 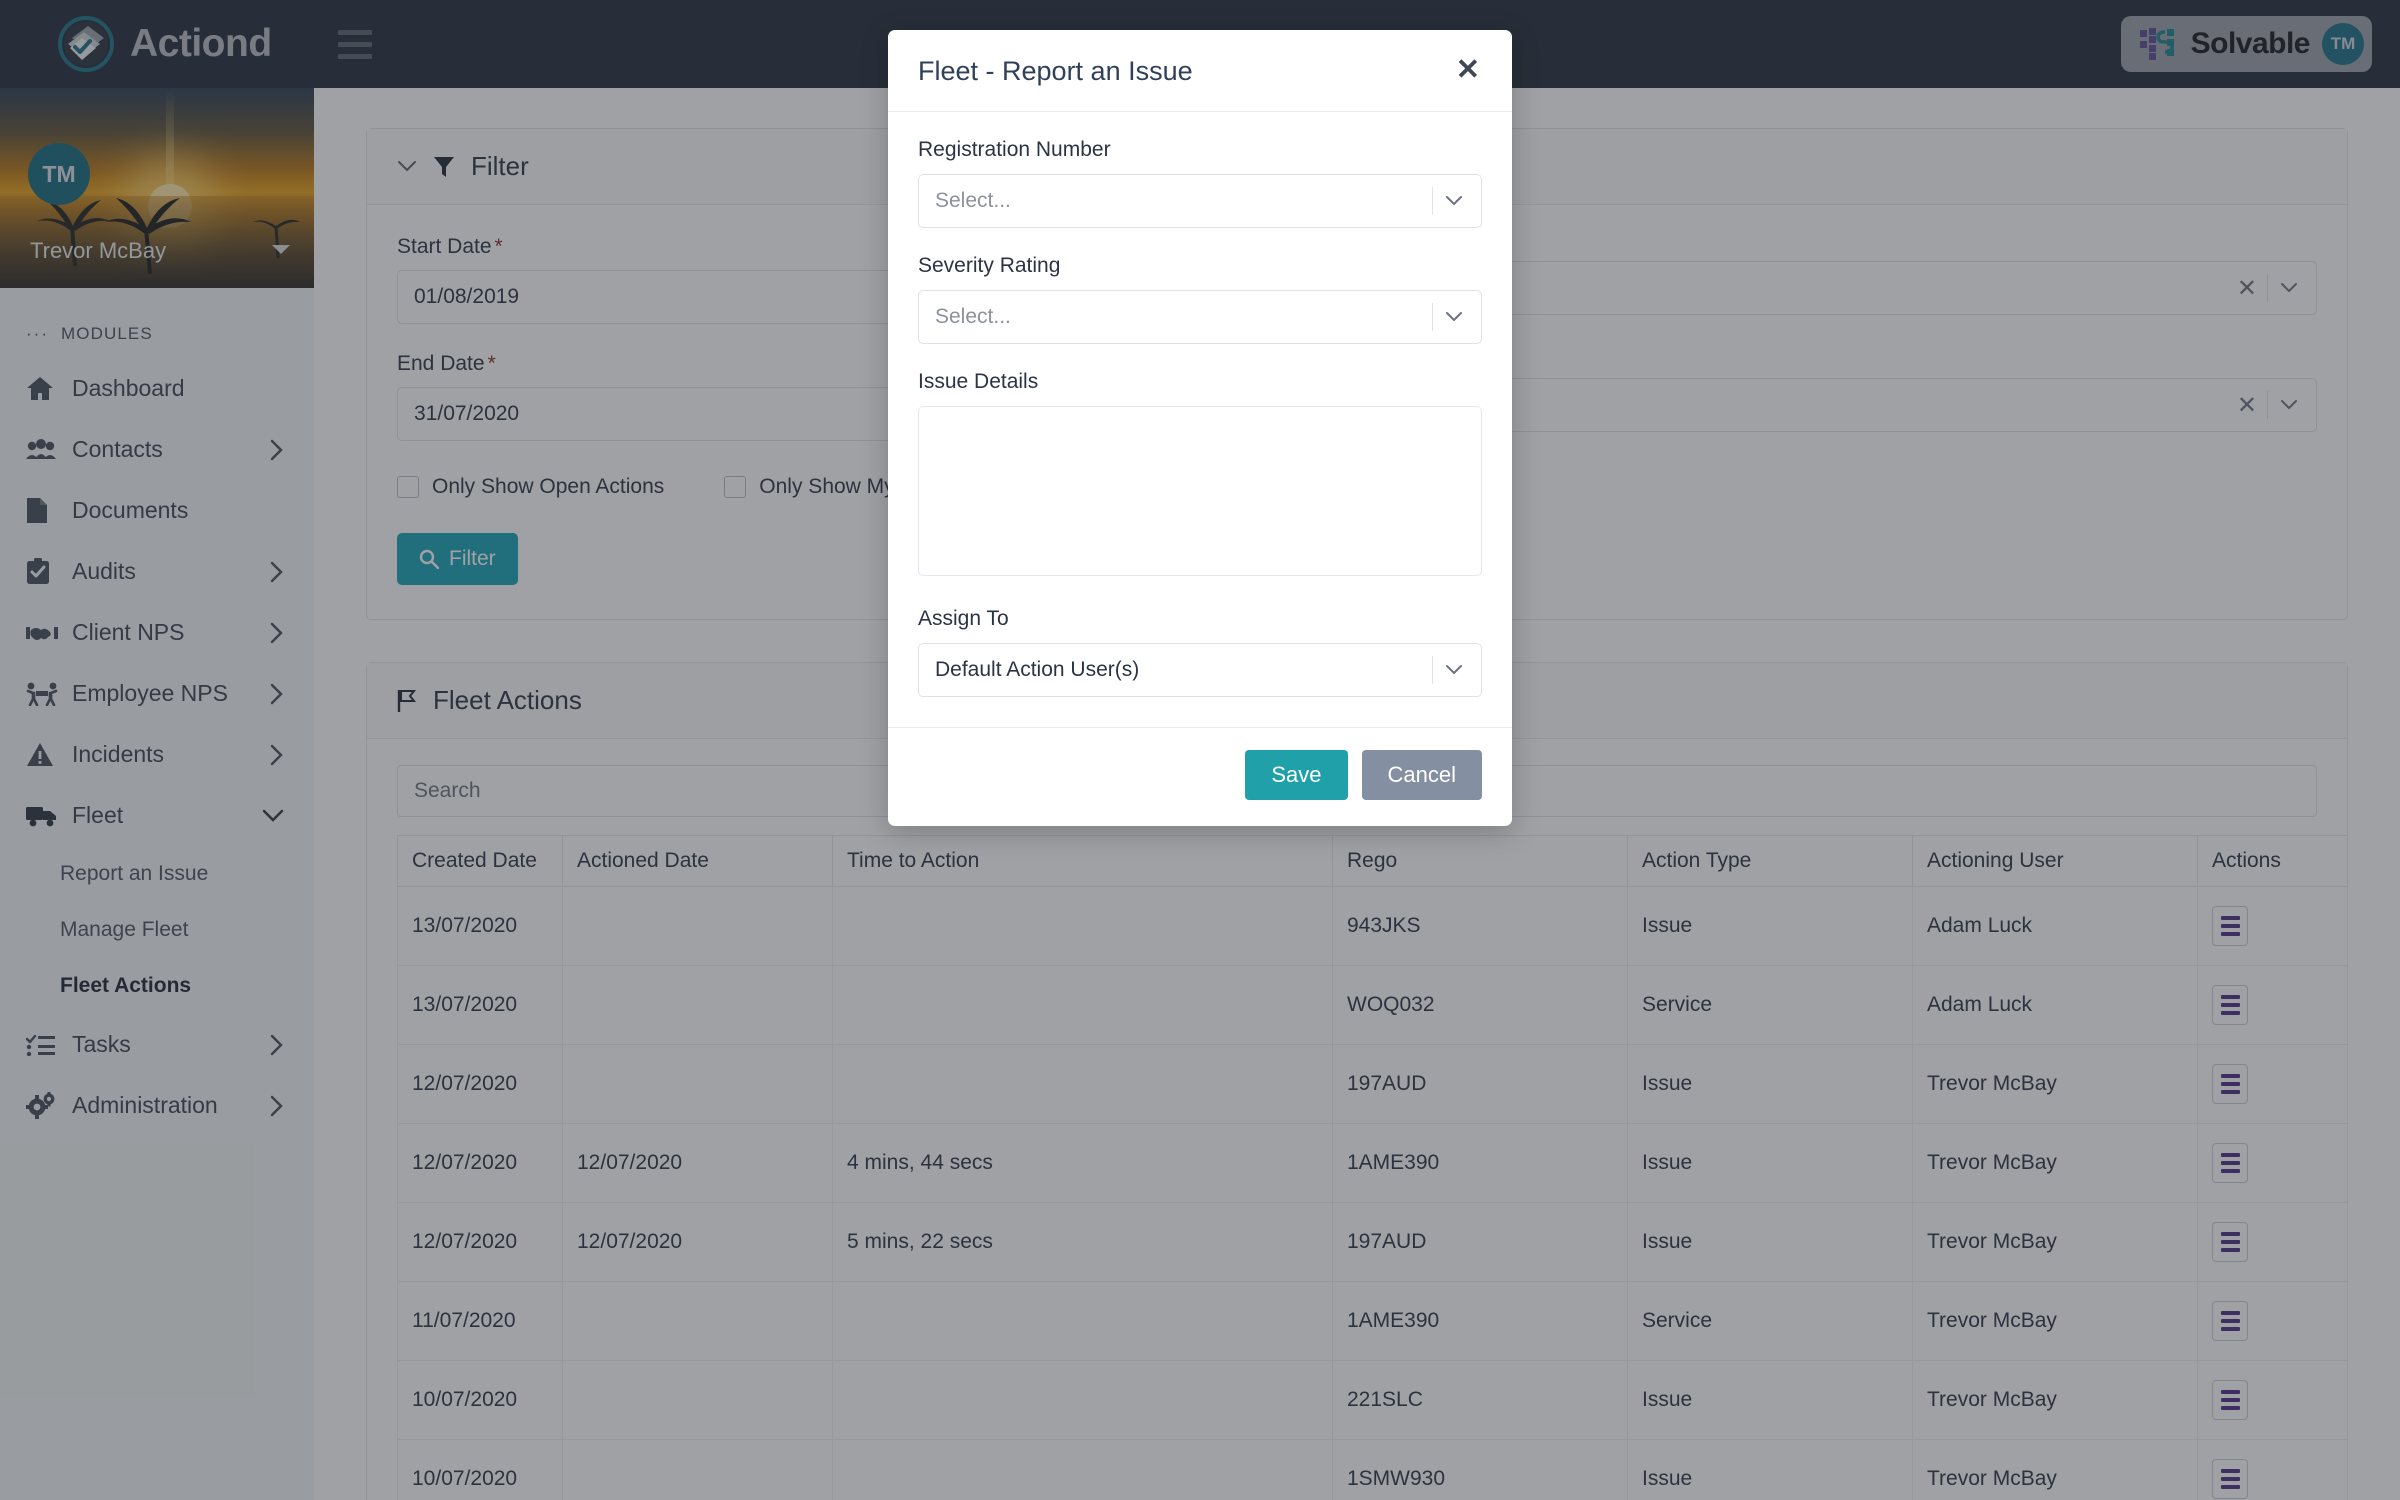 What do you see at coordinates (989, 265) in the screenshot?
I see `severity-rating-label: Severity Rating` at bounding box center [989, 265].